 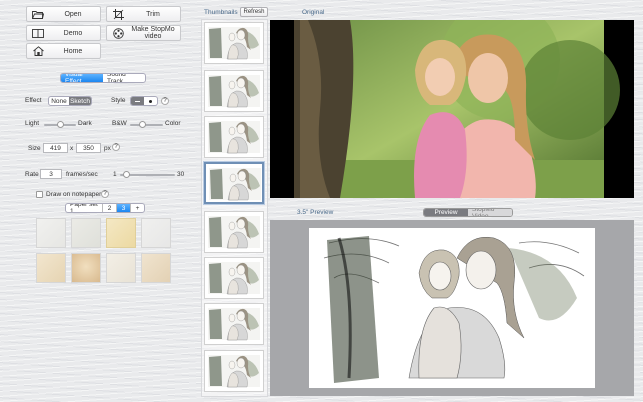 What do you see at coordinates (74, 194) in the screenshot?
I see `notepaper-label: Draw on notepaper` at bounding box center [74, 194].